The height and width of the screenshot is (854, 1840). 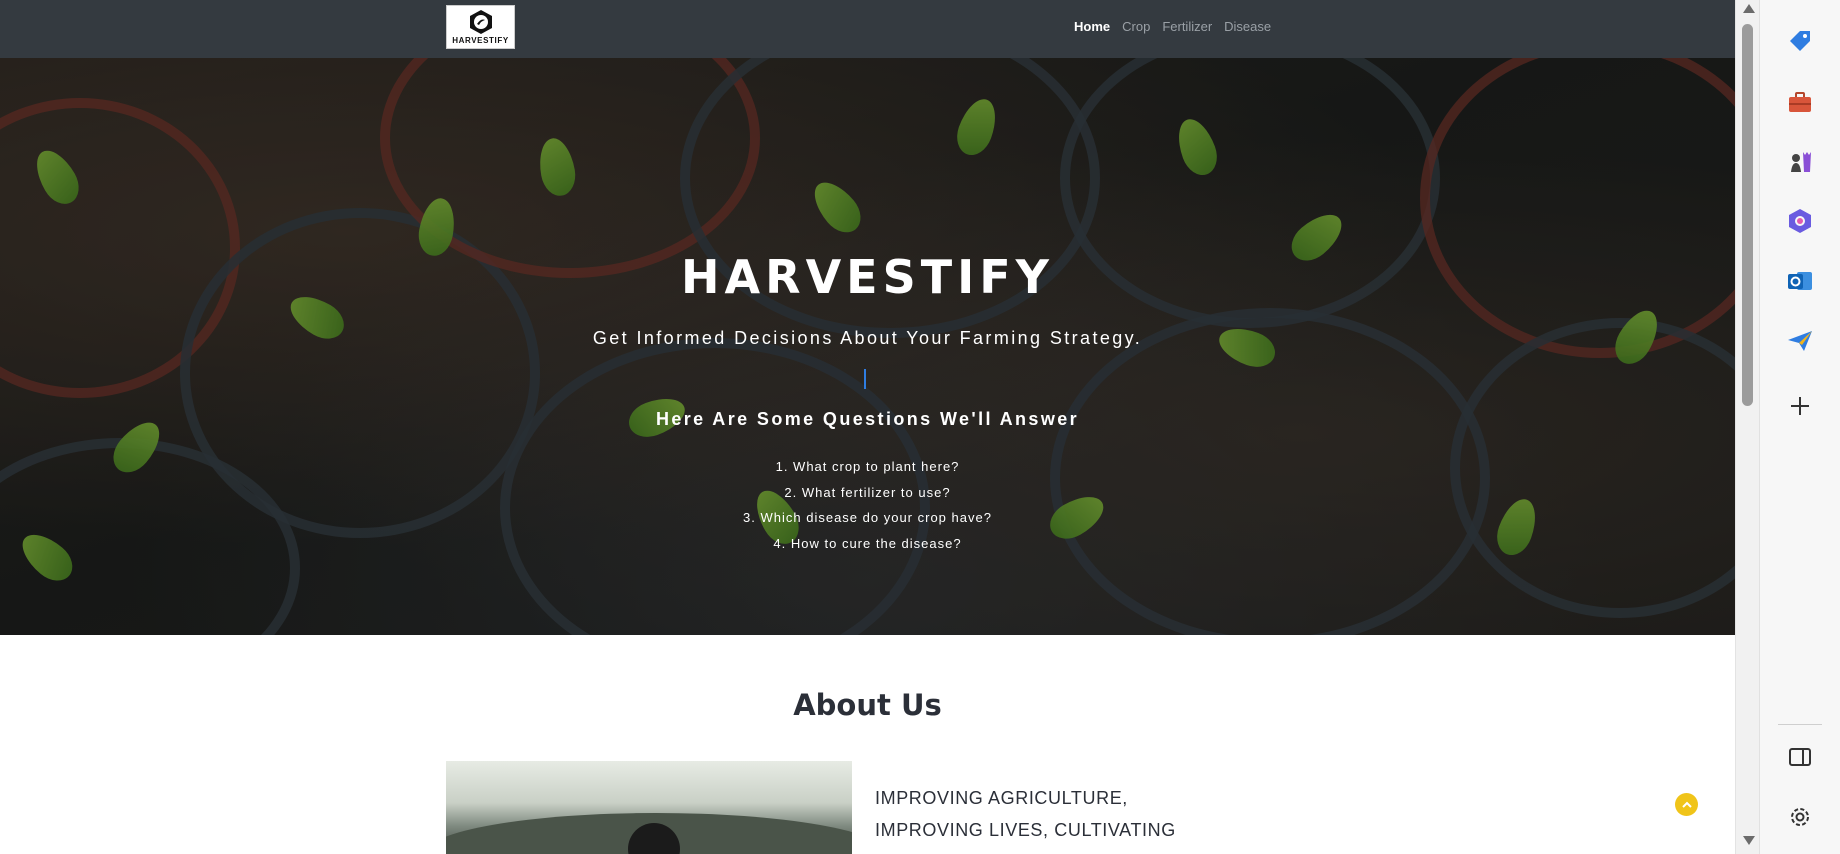 I want to click on question-item: 3. Which disease do your crop have?, so click(x=867, y=517).